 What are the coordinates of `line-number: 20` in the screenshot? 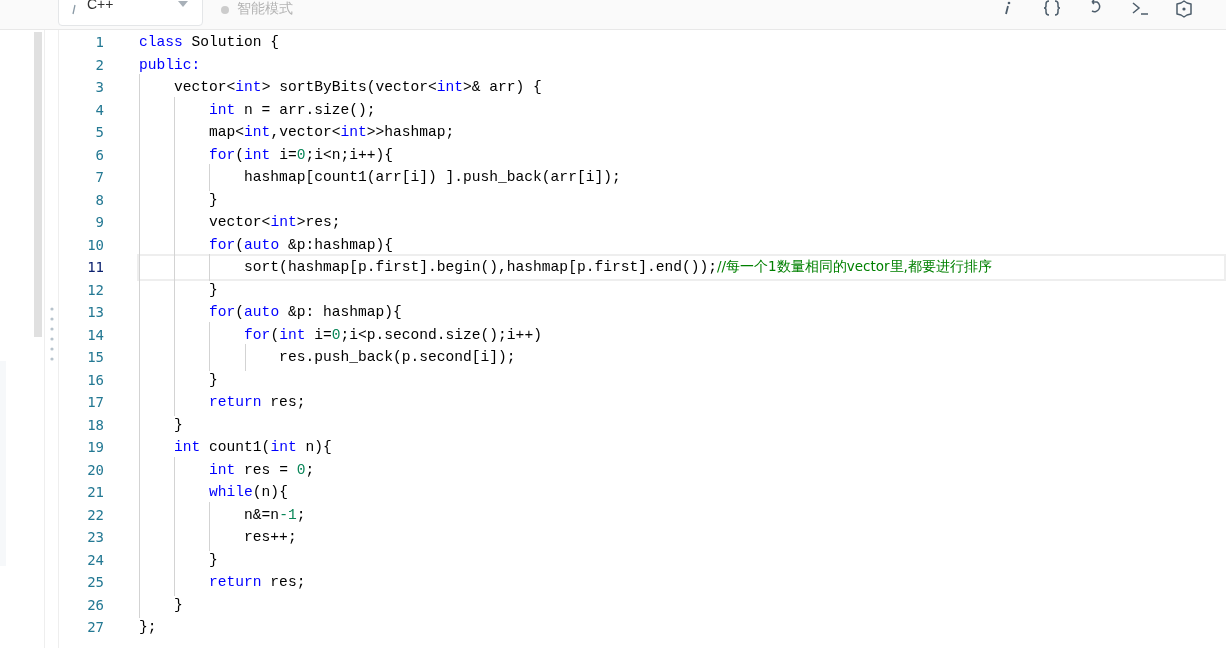 It's located at (95, 469).